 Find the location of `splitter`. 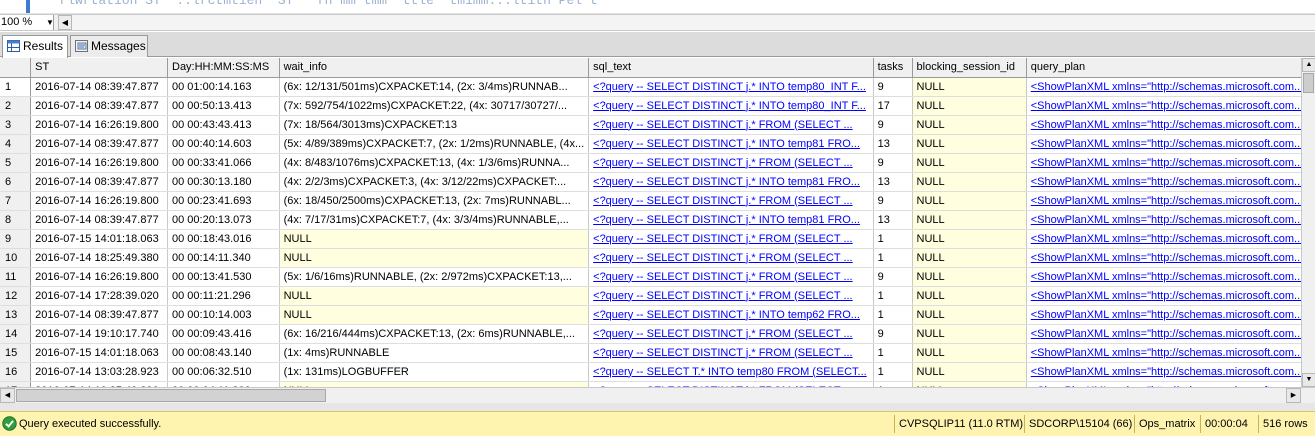

splitter is located at coordinates (657, 407).